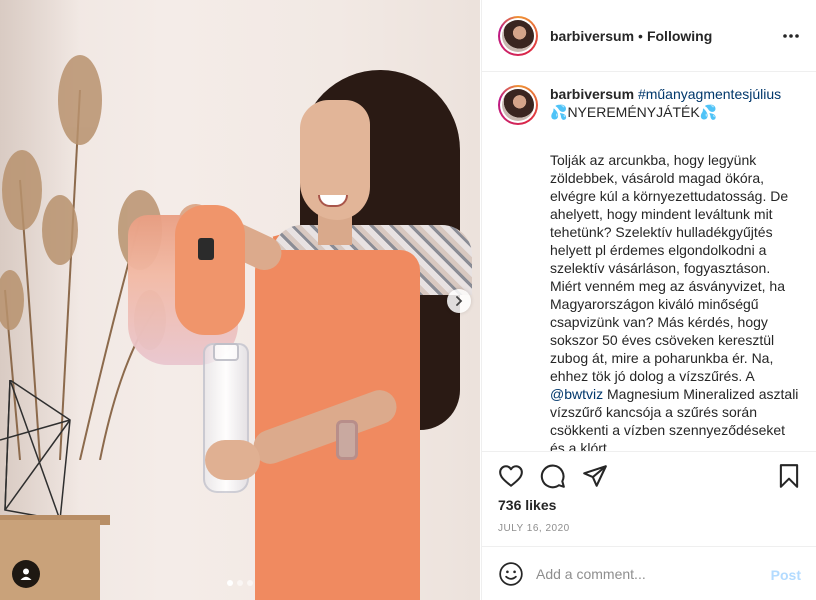  Describe the element at coordinates (576, 394) in the screenshot. I see `caption-mention: @bwtviz` at that location.